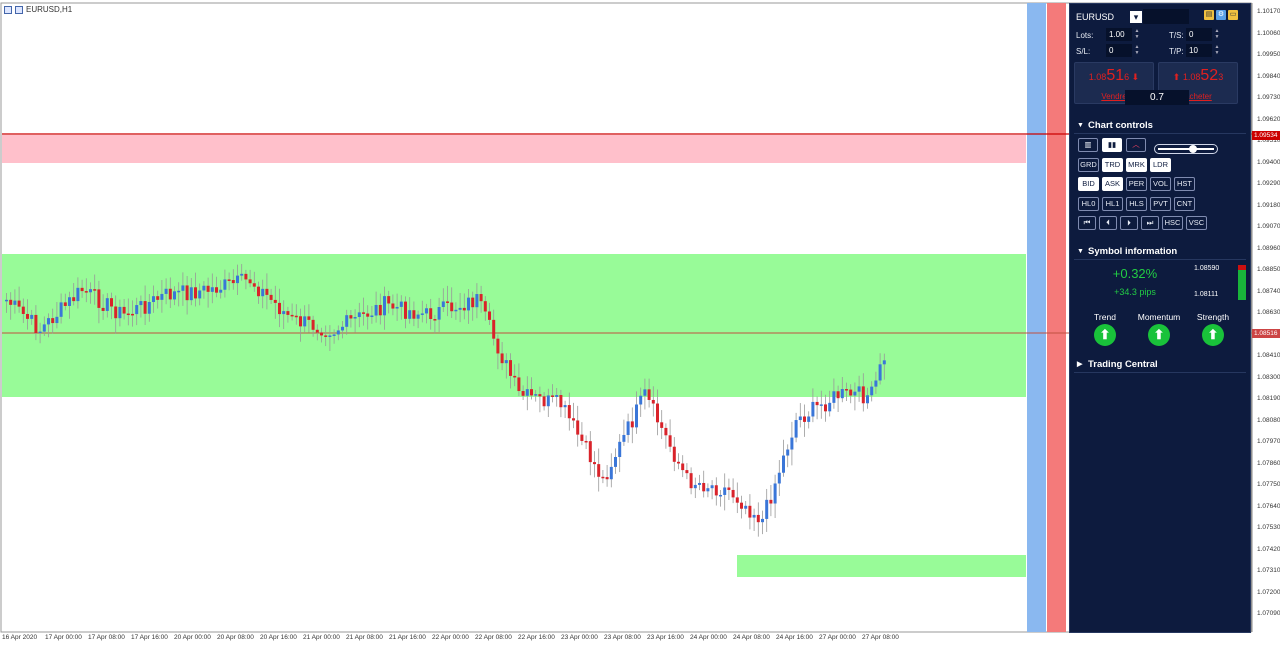 The height and width of the screenshot is (645, 1280). Describe the element at coordinates (1129, 223) in the screenshot. I see `next-bar-button: ⏵` at that location.